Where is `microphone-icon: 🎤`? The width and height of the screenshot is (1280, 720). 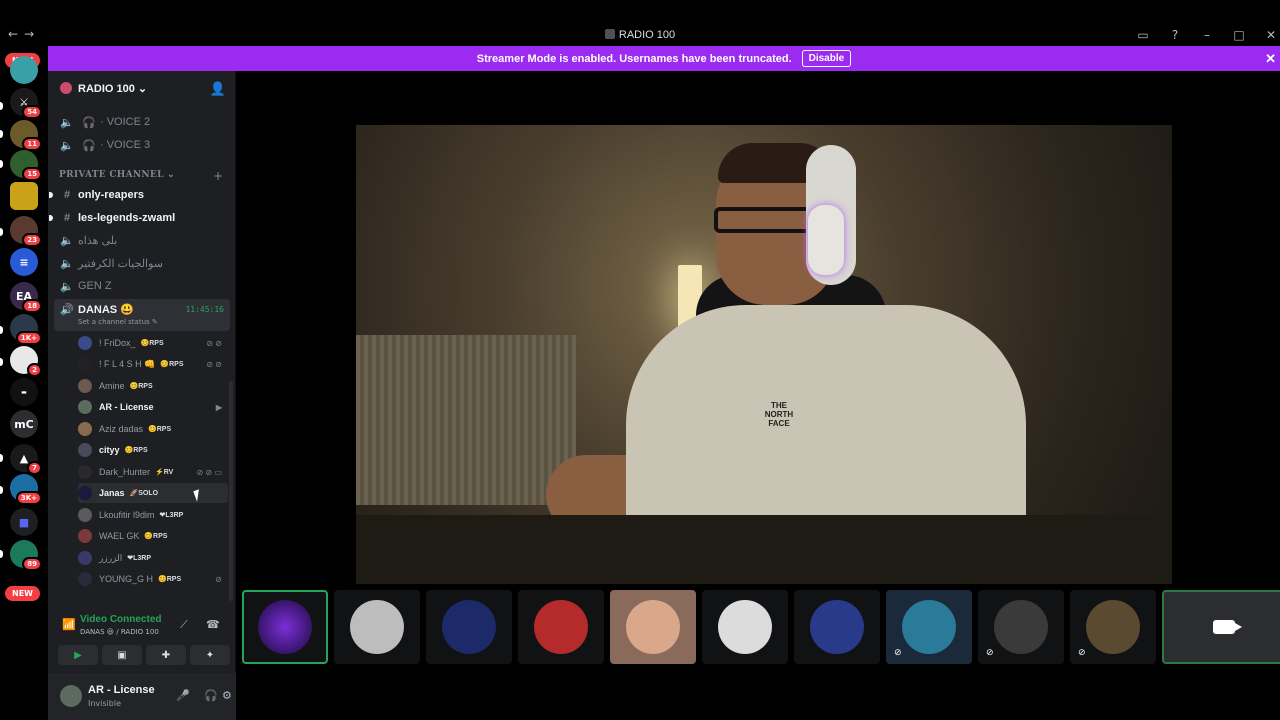 microphone-icon: 🎤 is located at coordinates (183, 695).